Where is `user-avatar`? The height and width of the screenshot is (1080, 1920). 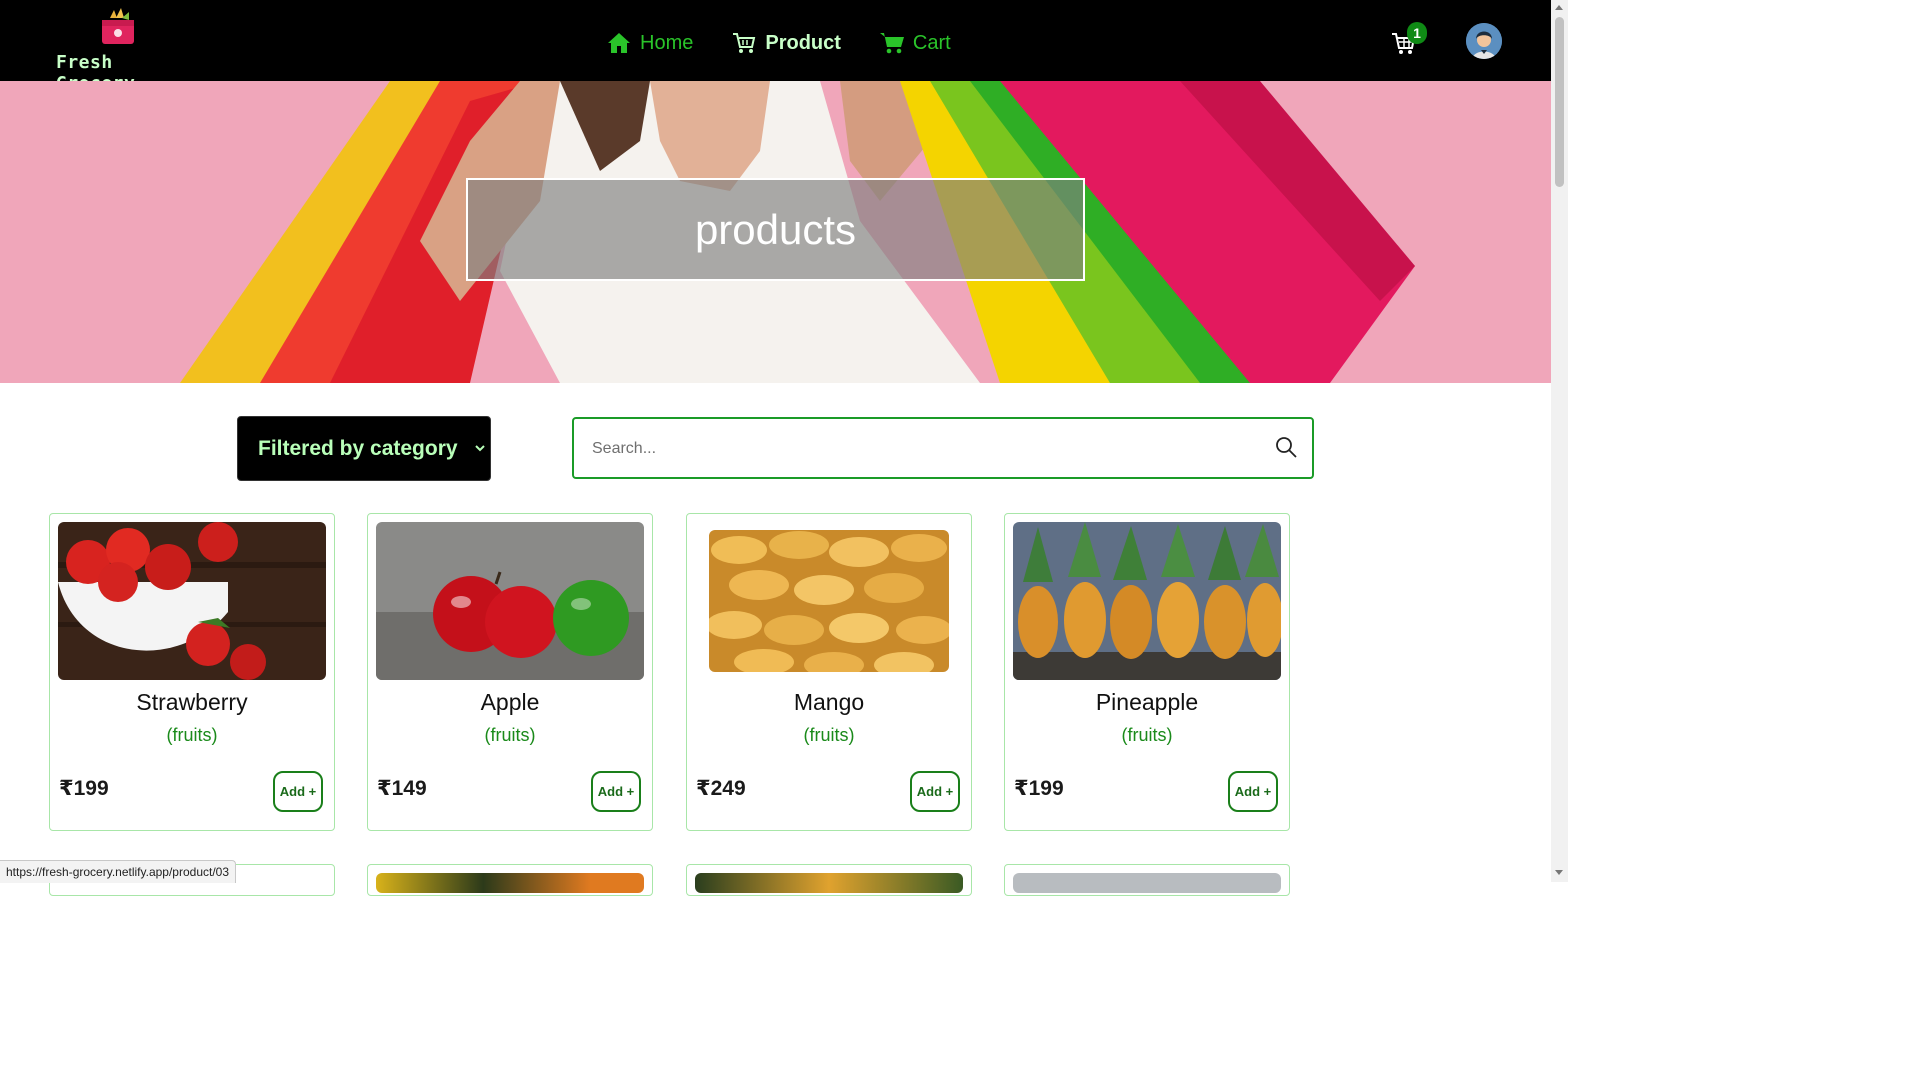
user-avatar is located at coordinates (1484, 41).